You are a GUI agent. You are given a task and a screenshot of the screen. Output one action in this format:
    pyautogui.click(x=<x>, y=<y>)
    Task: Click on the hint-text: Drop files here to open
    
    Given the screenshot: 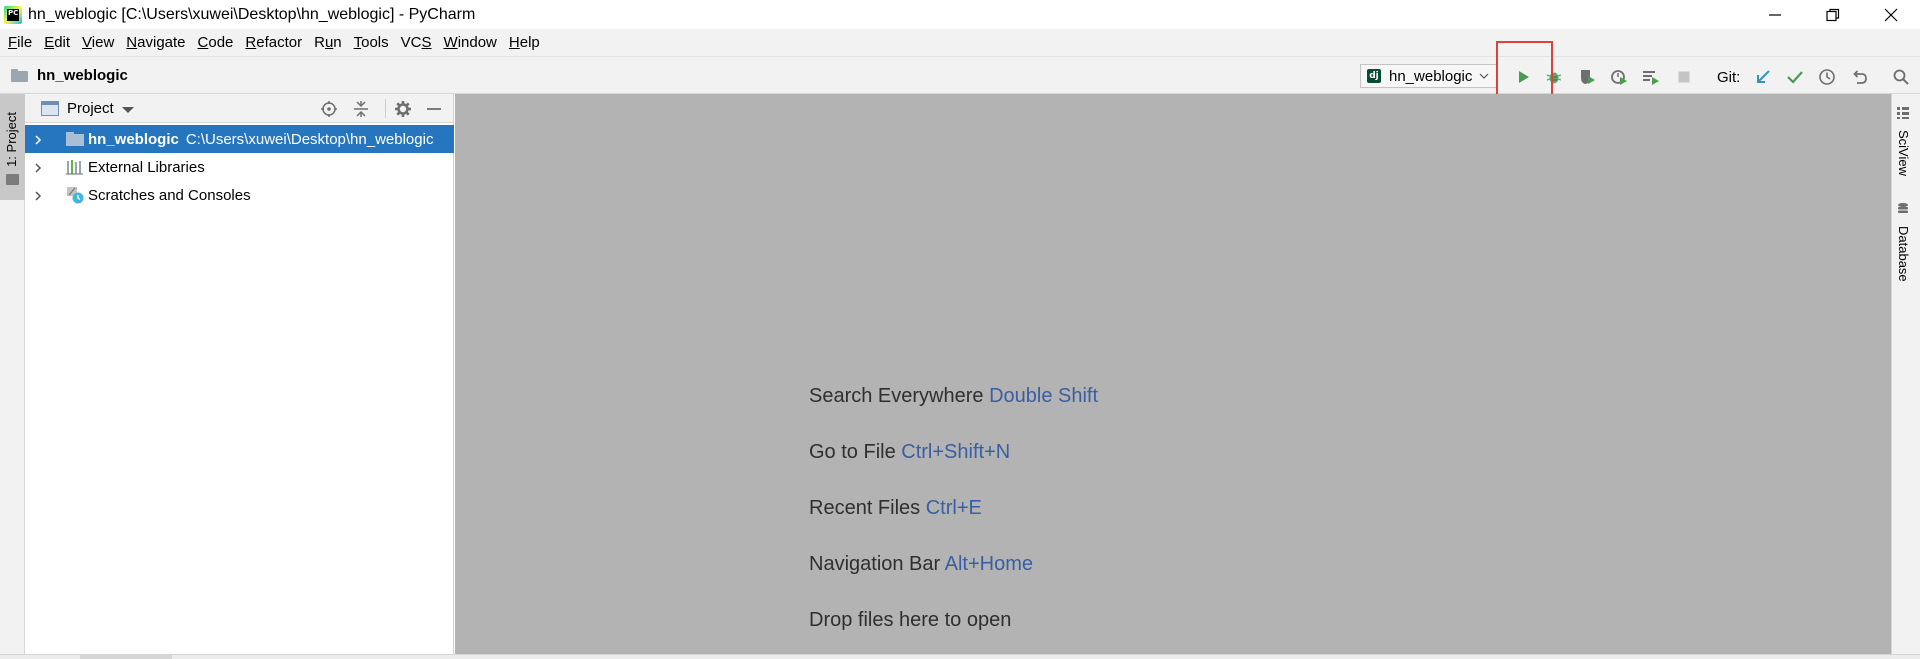 What is the action you would take?
    pyautogui.click(x=910, y=620)
    